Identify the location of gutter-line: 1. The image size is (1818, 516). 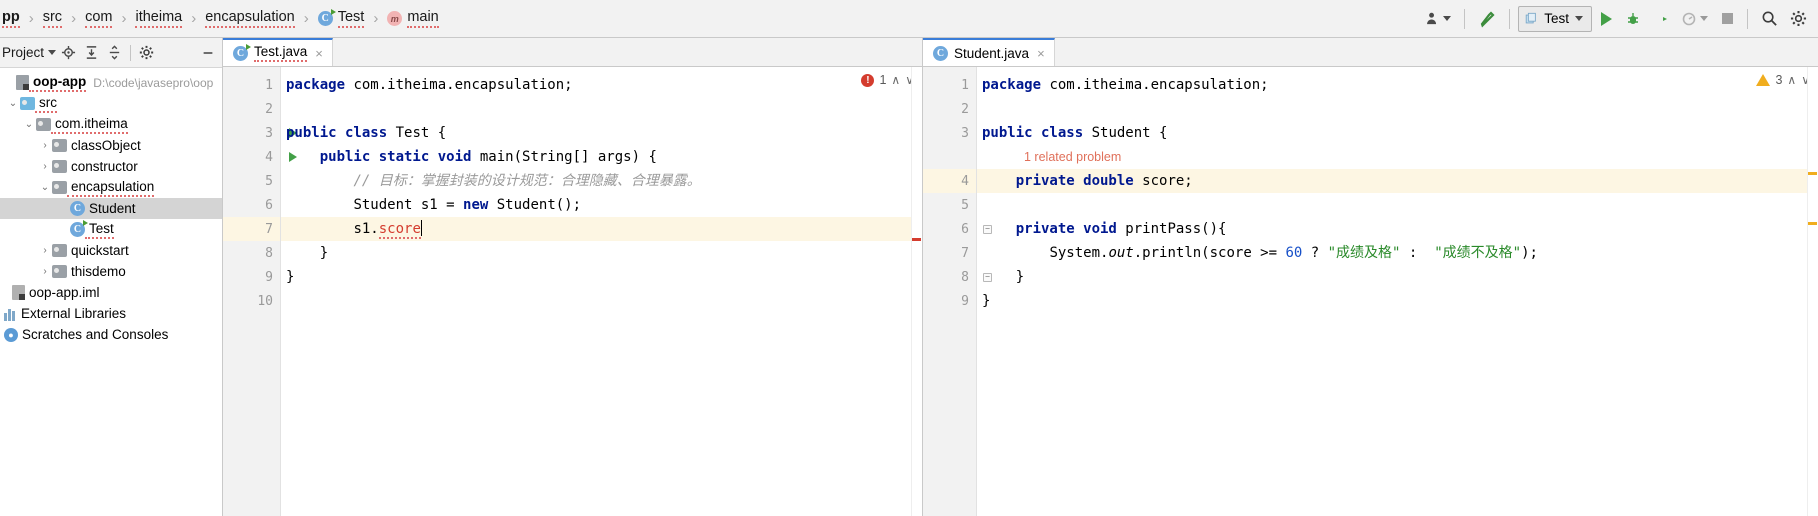
(269, 85).